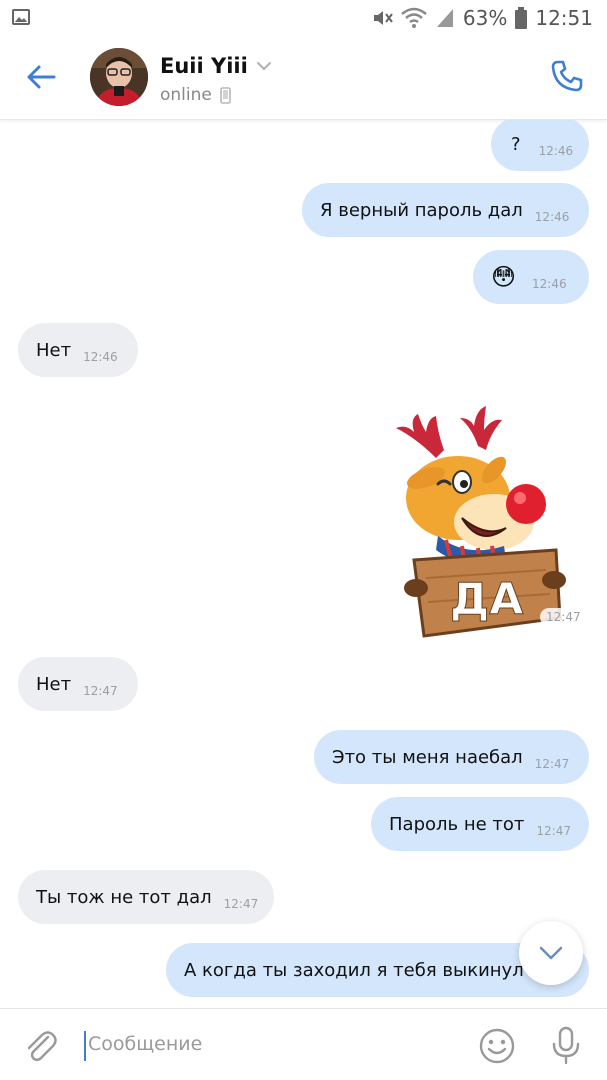 This screenshot has width=607, height=1080. I want to click on microphone-icon, so click(566, 1045).